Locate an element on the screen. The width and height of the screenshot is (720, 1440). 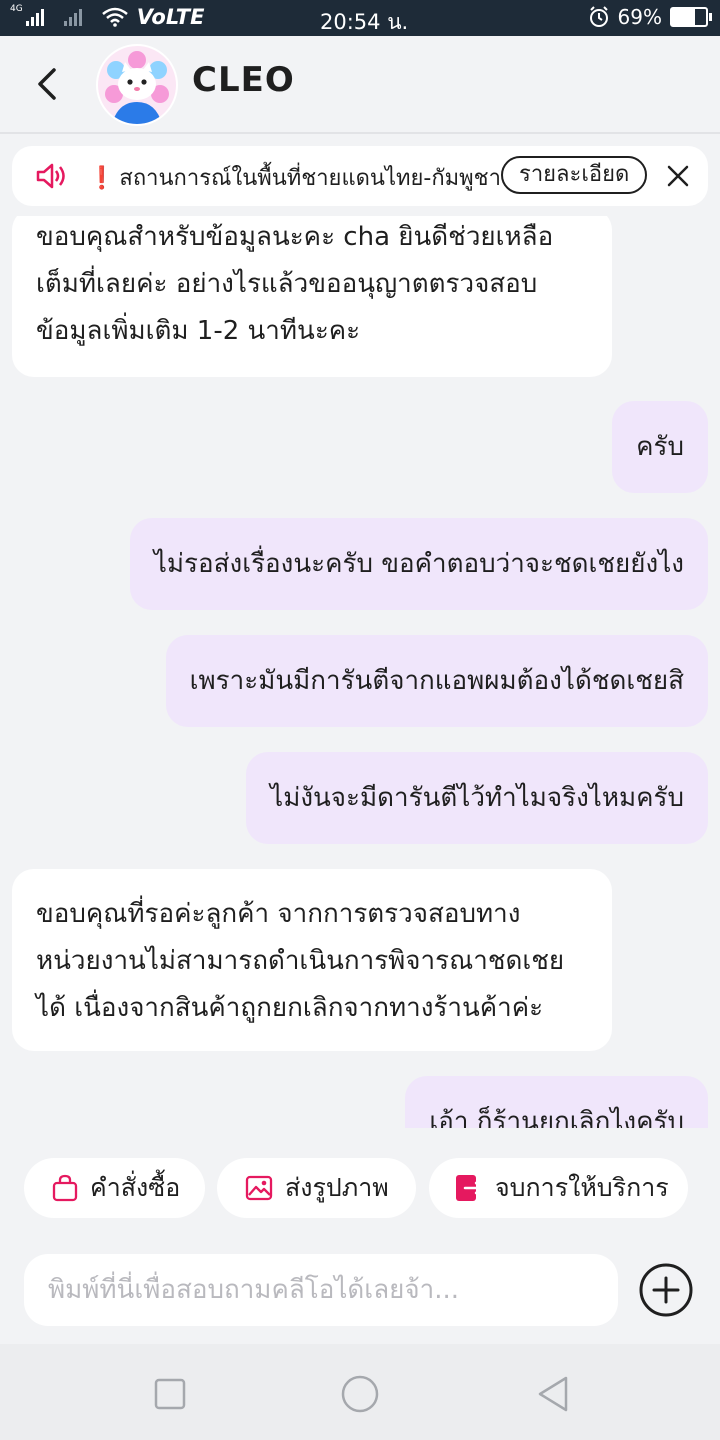
message-line: เต็มที่เลยค่ะ อย่างไรแล้วขออนุญาตตรวจสอบ is located at coordinates (287, 284).